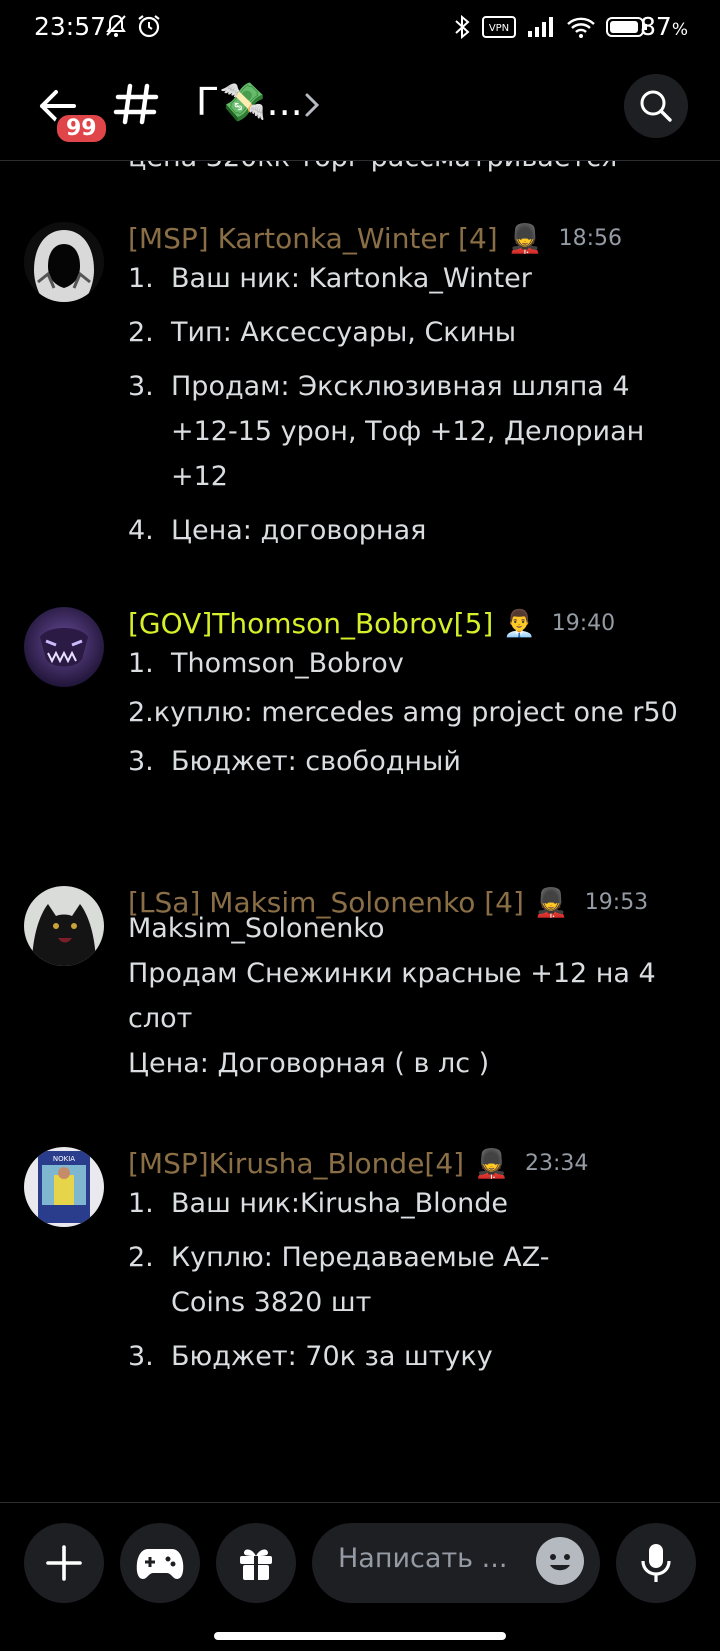 This screenshot has width=720, height=1651. I want to click on microphone-icon, so click(656, 1563).